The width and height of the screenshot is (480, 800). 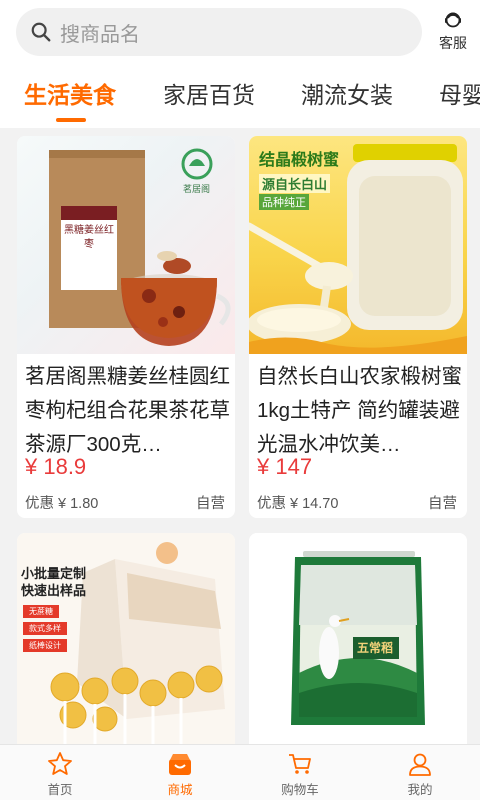 I want to click on tab-home: 家居百货, so click(x=209, y=93).